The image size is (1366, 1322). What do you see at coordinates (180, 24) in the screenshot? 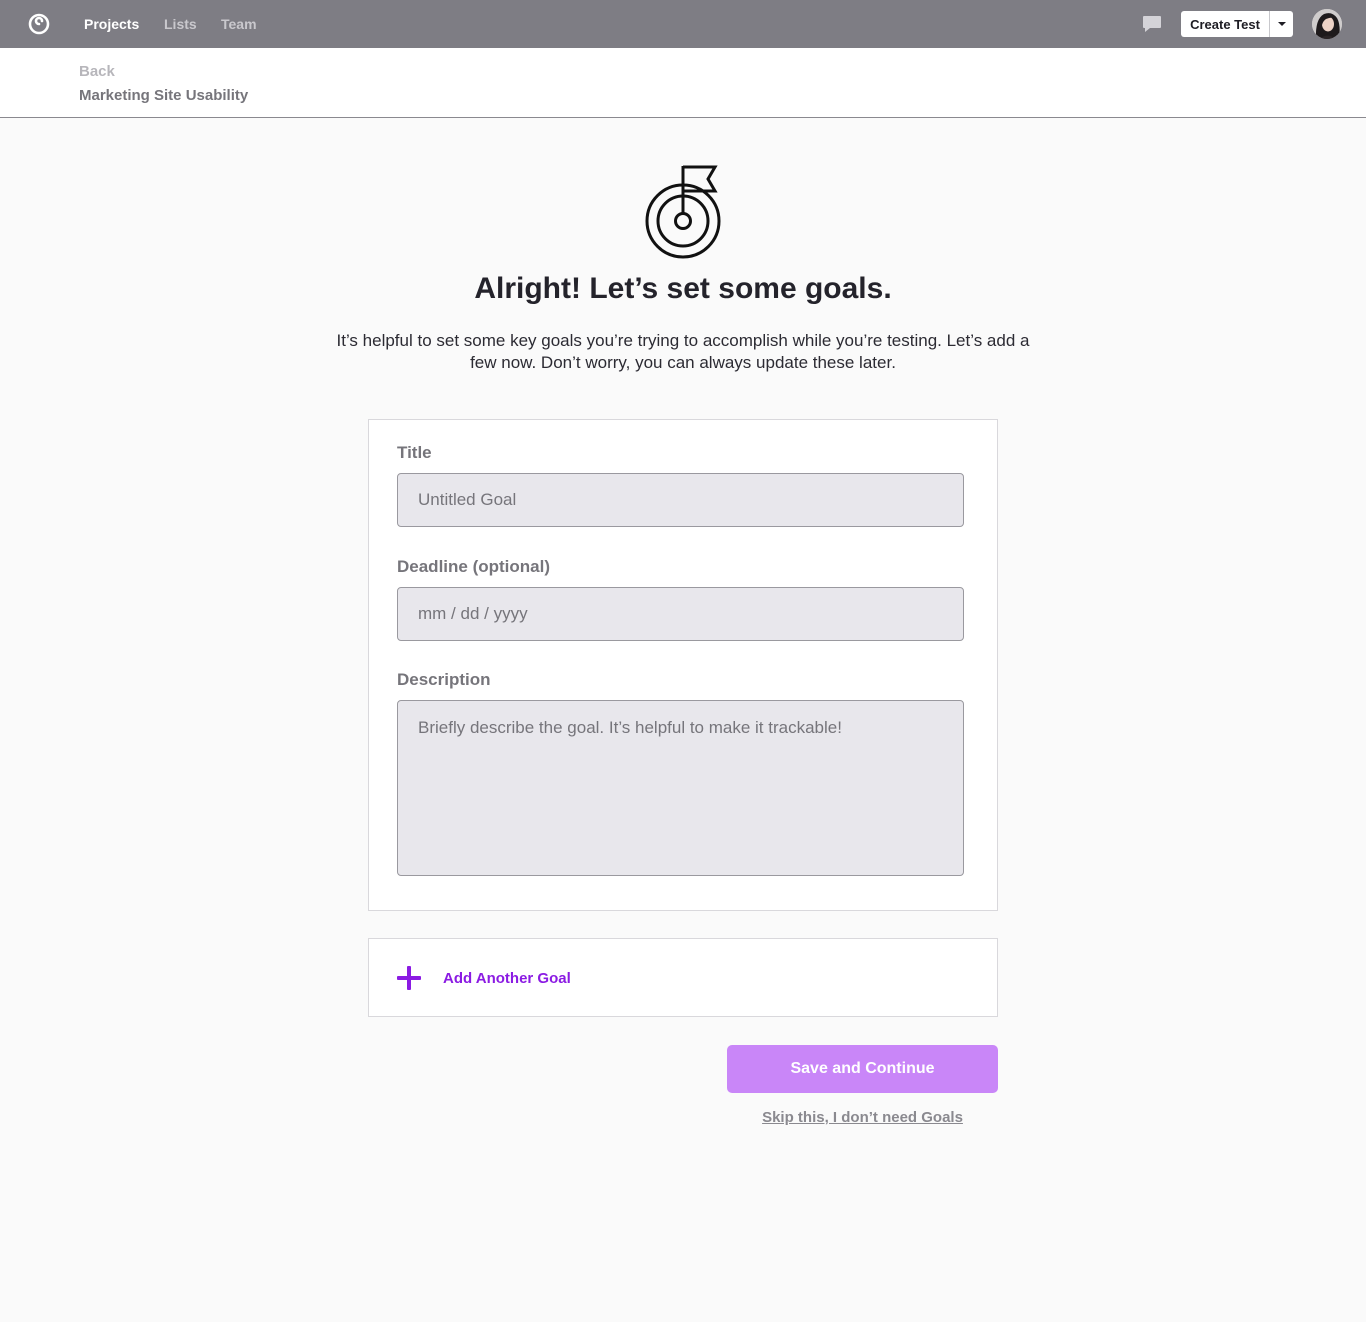
I see `nav-lists: Lists` at bounding box center [180, 24].